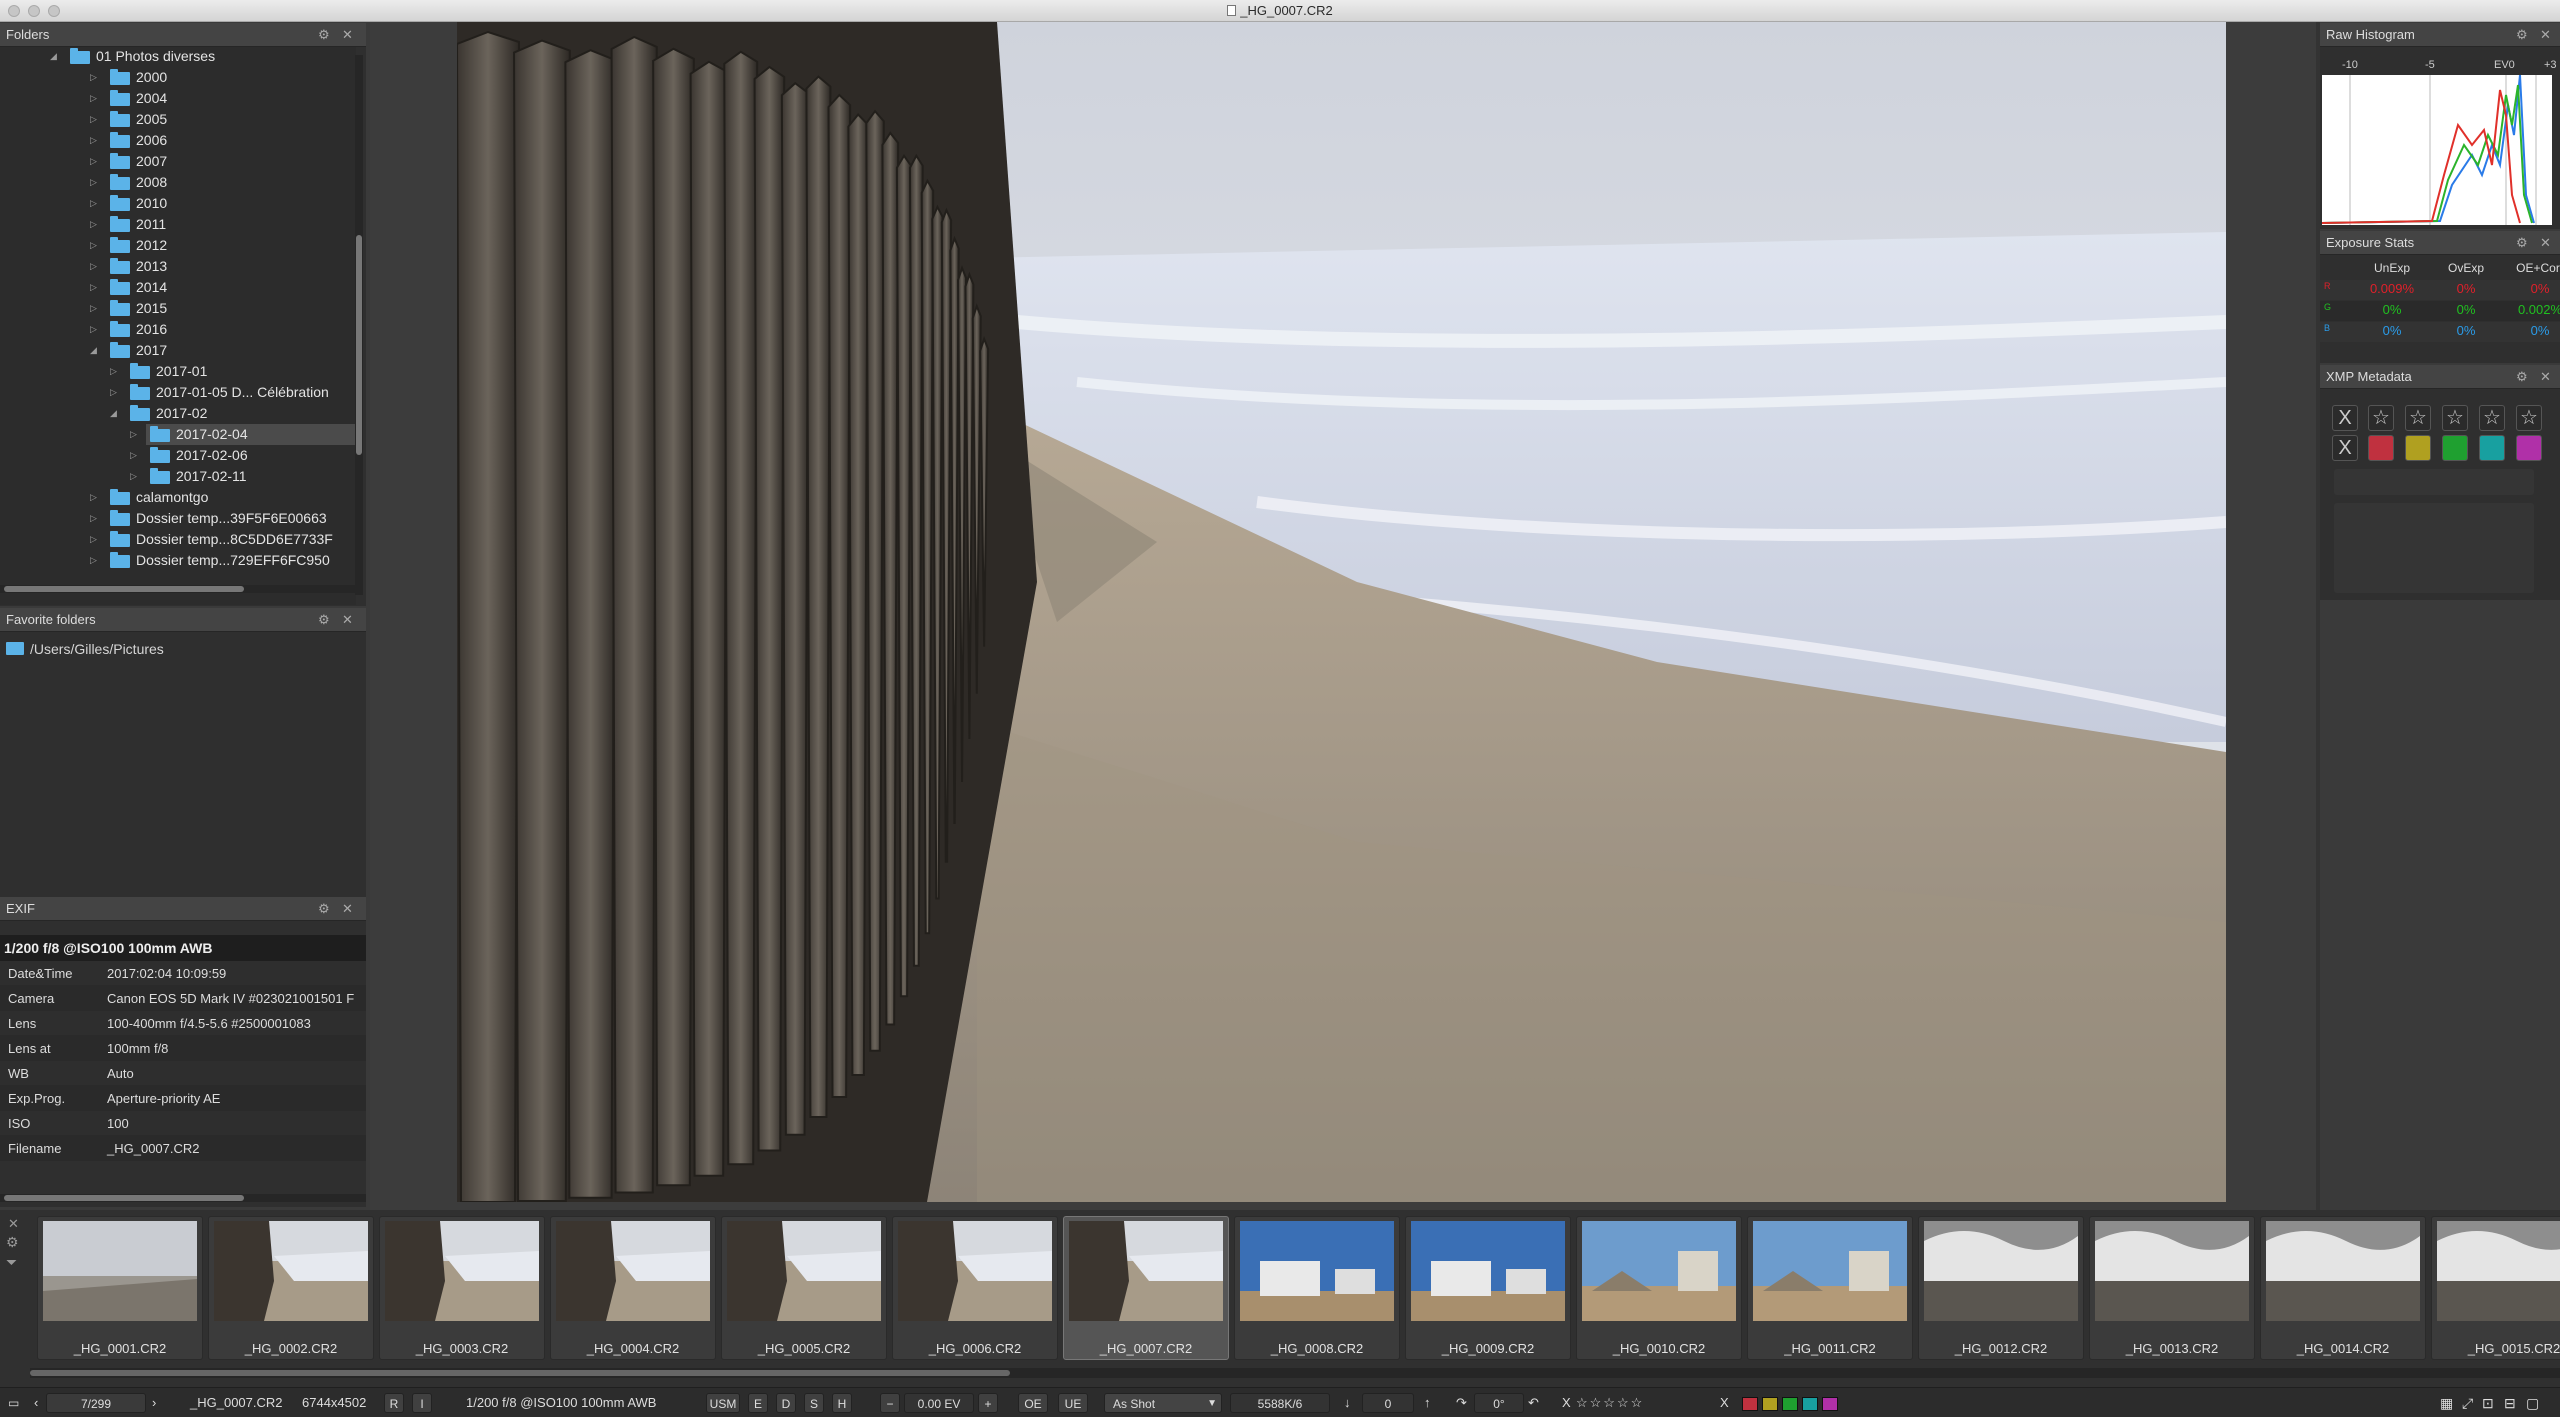 Image resolution: width=2560 pixels, height=1417 pixels. What do you see at coordinates (2488, 1403) in the screenshot?
I see `compare-icon: ⊡` at bounding box center [2488, 1403].